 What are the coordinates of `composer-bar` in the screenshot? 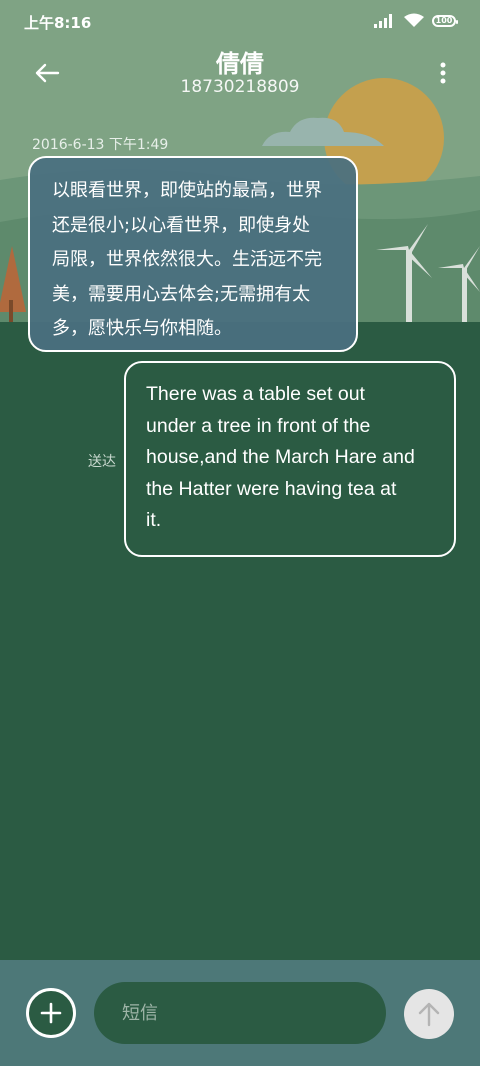 It's located at (240, 1013).